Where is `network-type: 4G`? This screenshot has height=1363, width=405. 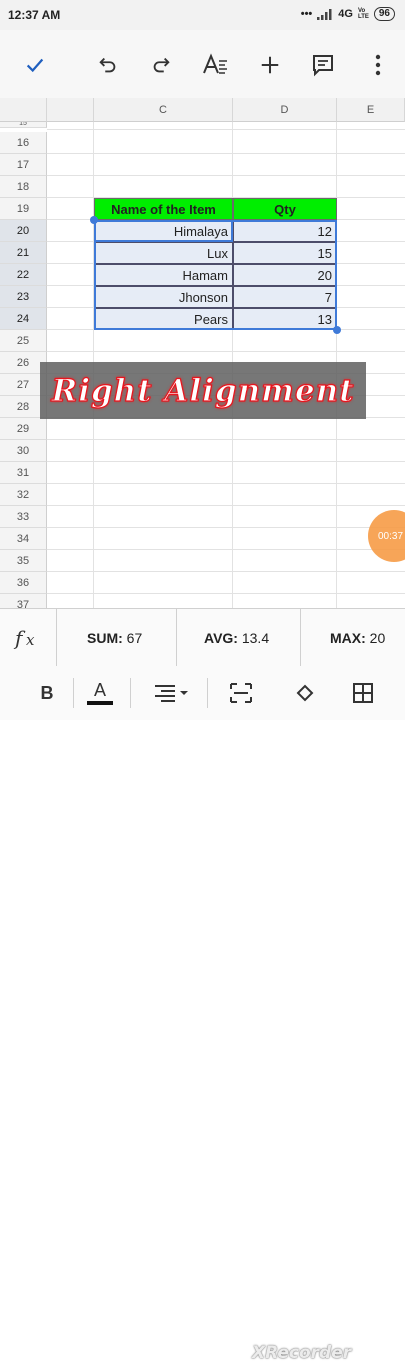 network-type: 4G is located at coordinates (345, 14).